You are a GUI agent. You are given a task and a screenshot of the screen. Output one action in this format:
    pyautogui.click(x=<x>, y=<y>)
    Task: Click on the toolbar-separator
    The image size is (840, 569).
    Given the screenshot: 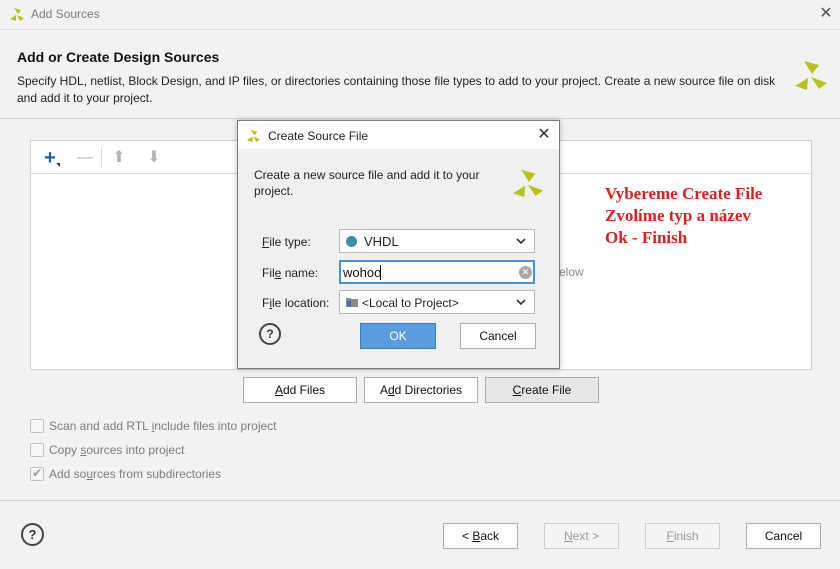 What is the action you would take?
    pyautogui.click(x=101, y=157)
    